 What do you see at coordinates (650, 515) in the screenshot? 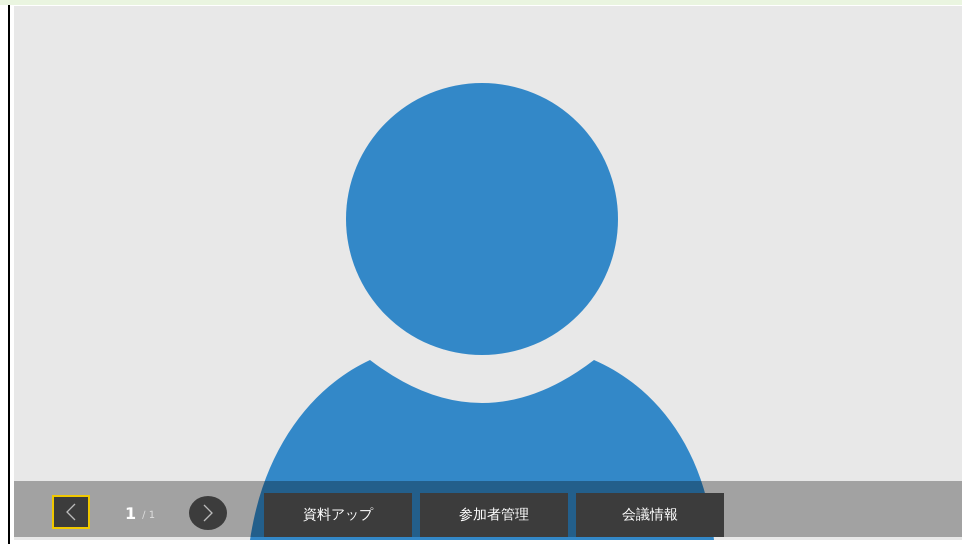
I see `toolbar-button: 会議情報` at bounding box center [650, 515].